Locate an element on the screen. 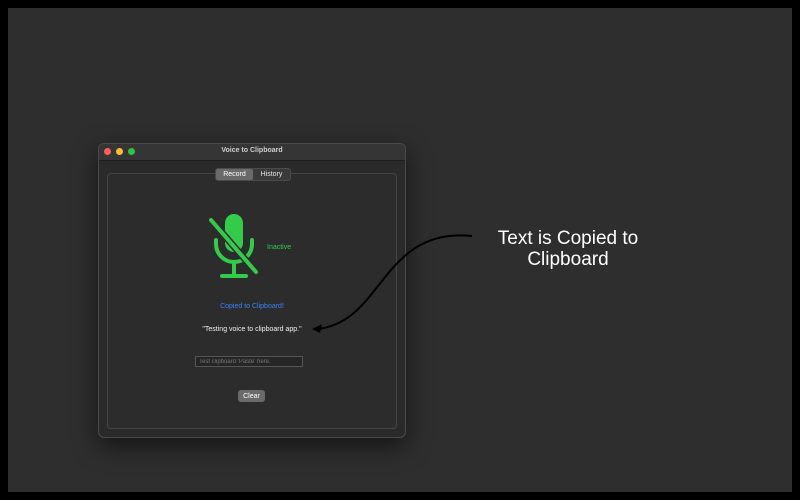  tab-history: History is located at coordinates (271, 174).